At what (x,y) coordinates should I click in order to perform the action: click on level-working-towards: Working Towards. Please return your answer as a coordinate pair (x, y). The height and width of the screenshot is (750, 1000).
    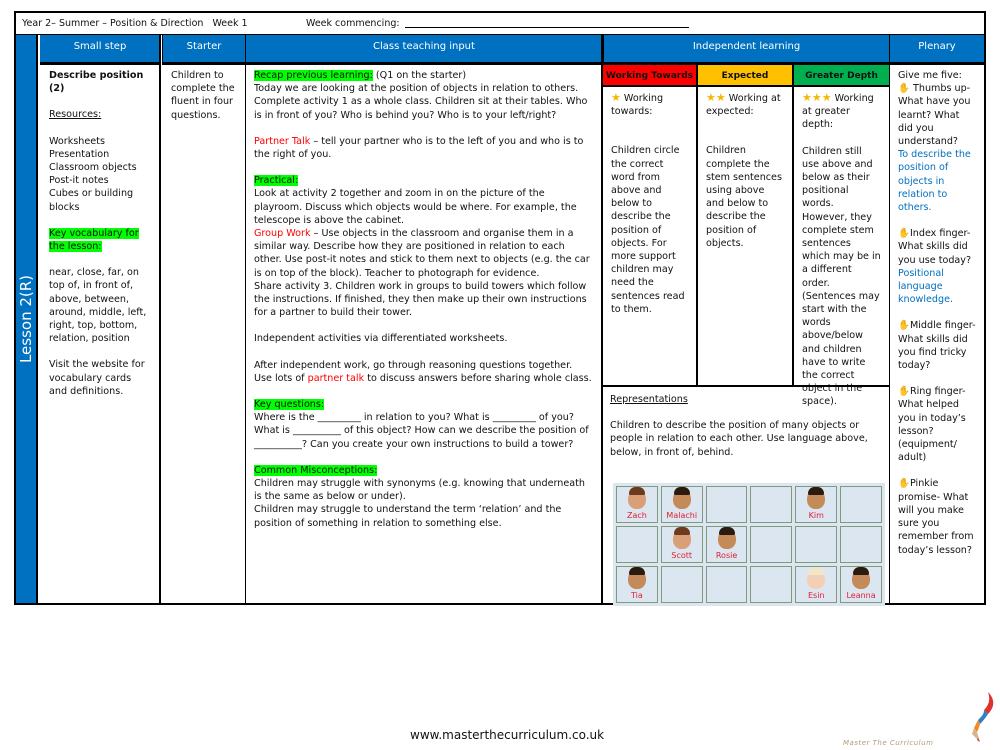
    Looking at the image, I should click on (650, 76).